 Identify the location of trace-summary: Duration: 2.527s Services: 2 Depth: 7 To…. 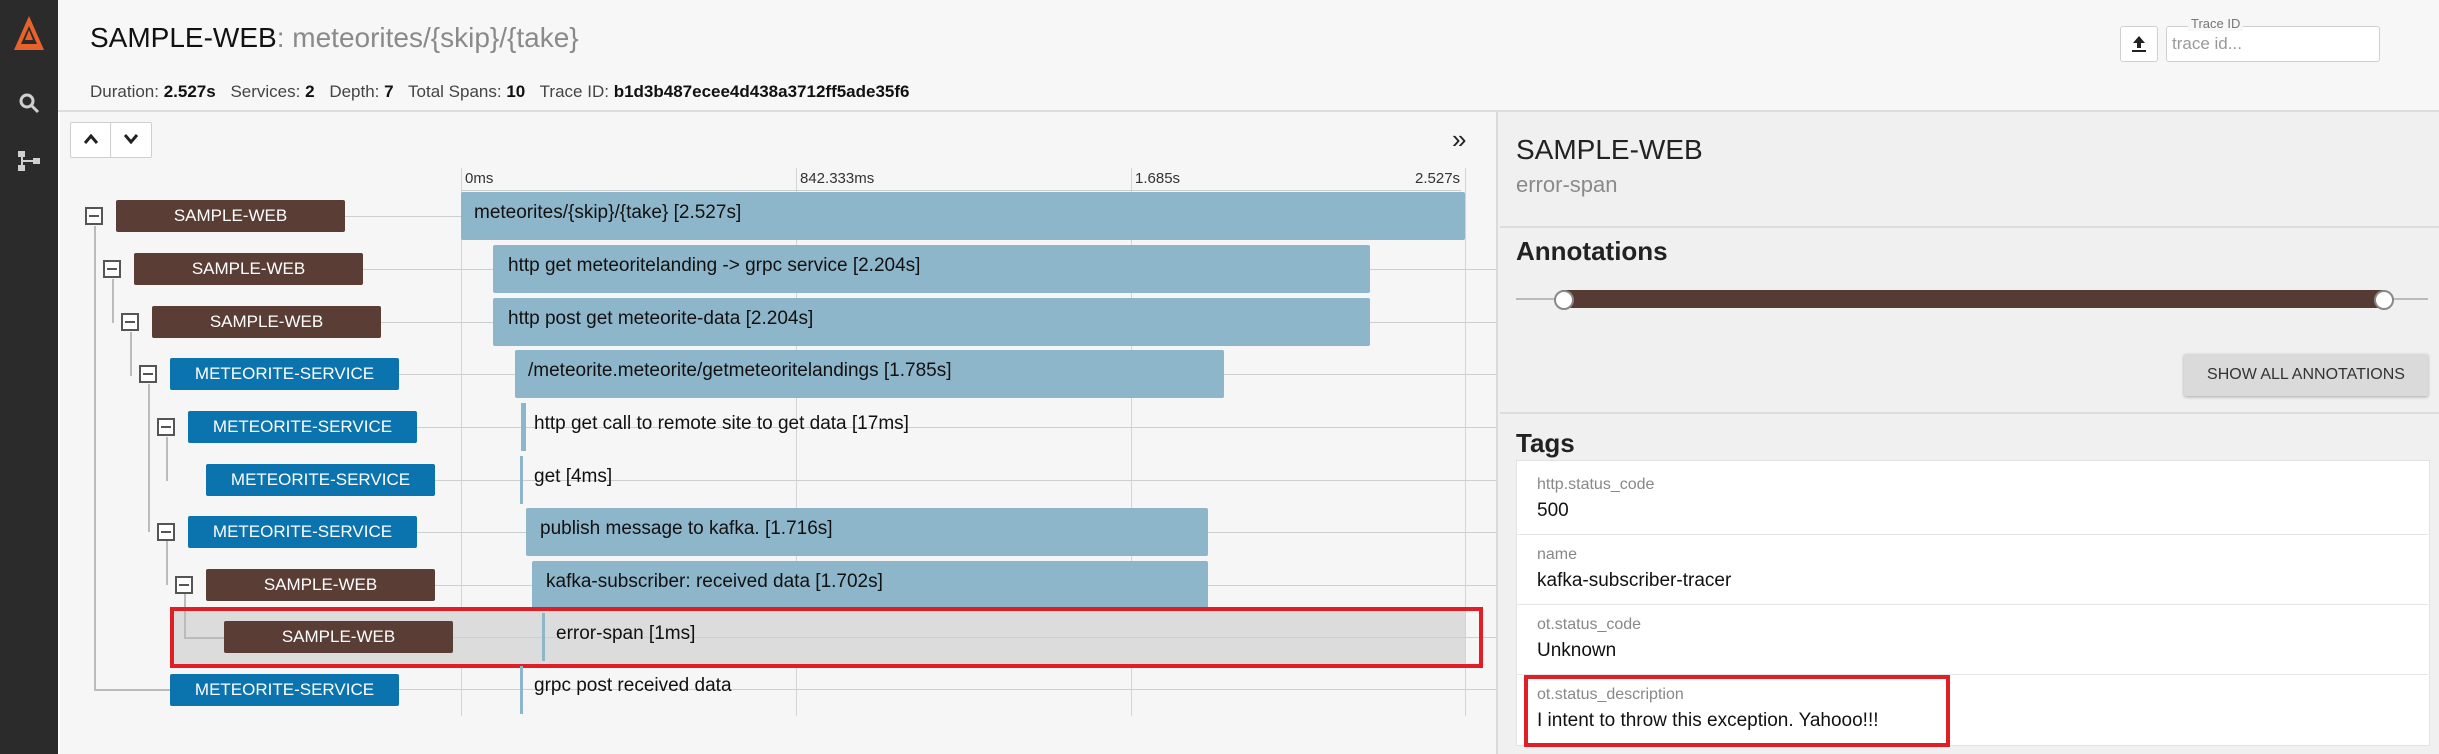
(505, 92).